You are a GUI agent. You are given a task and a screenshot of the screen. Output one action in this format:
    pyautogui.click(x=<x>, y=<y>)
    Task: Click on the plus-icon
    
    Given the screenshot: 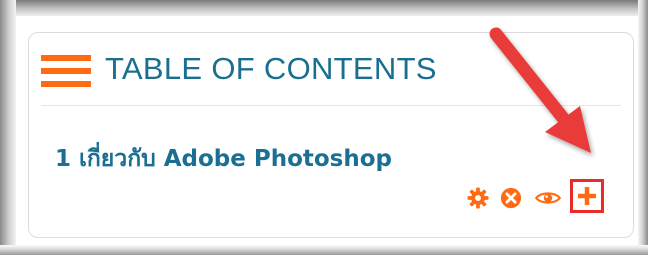 What is the action you would take?
    pyautogui.click(x=587, y=196)
    